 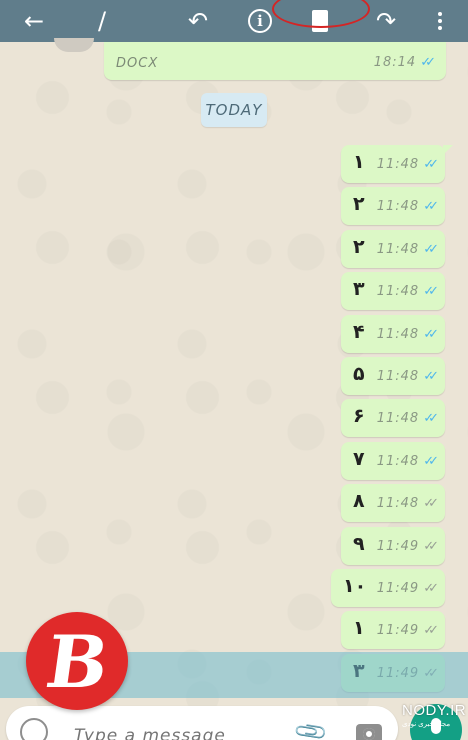 What do you see at coordinates (359, 458) in the screenshot?
I see `message-text: ٧` at bounding box center [359, 458].